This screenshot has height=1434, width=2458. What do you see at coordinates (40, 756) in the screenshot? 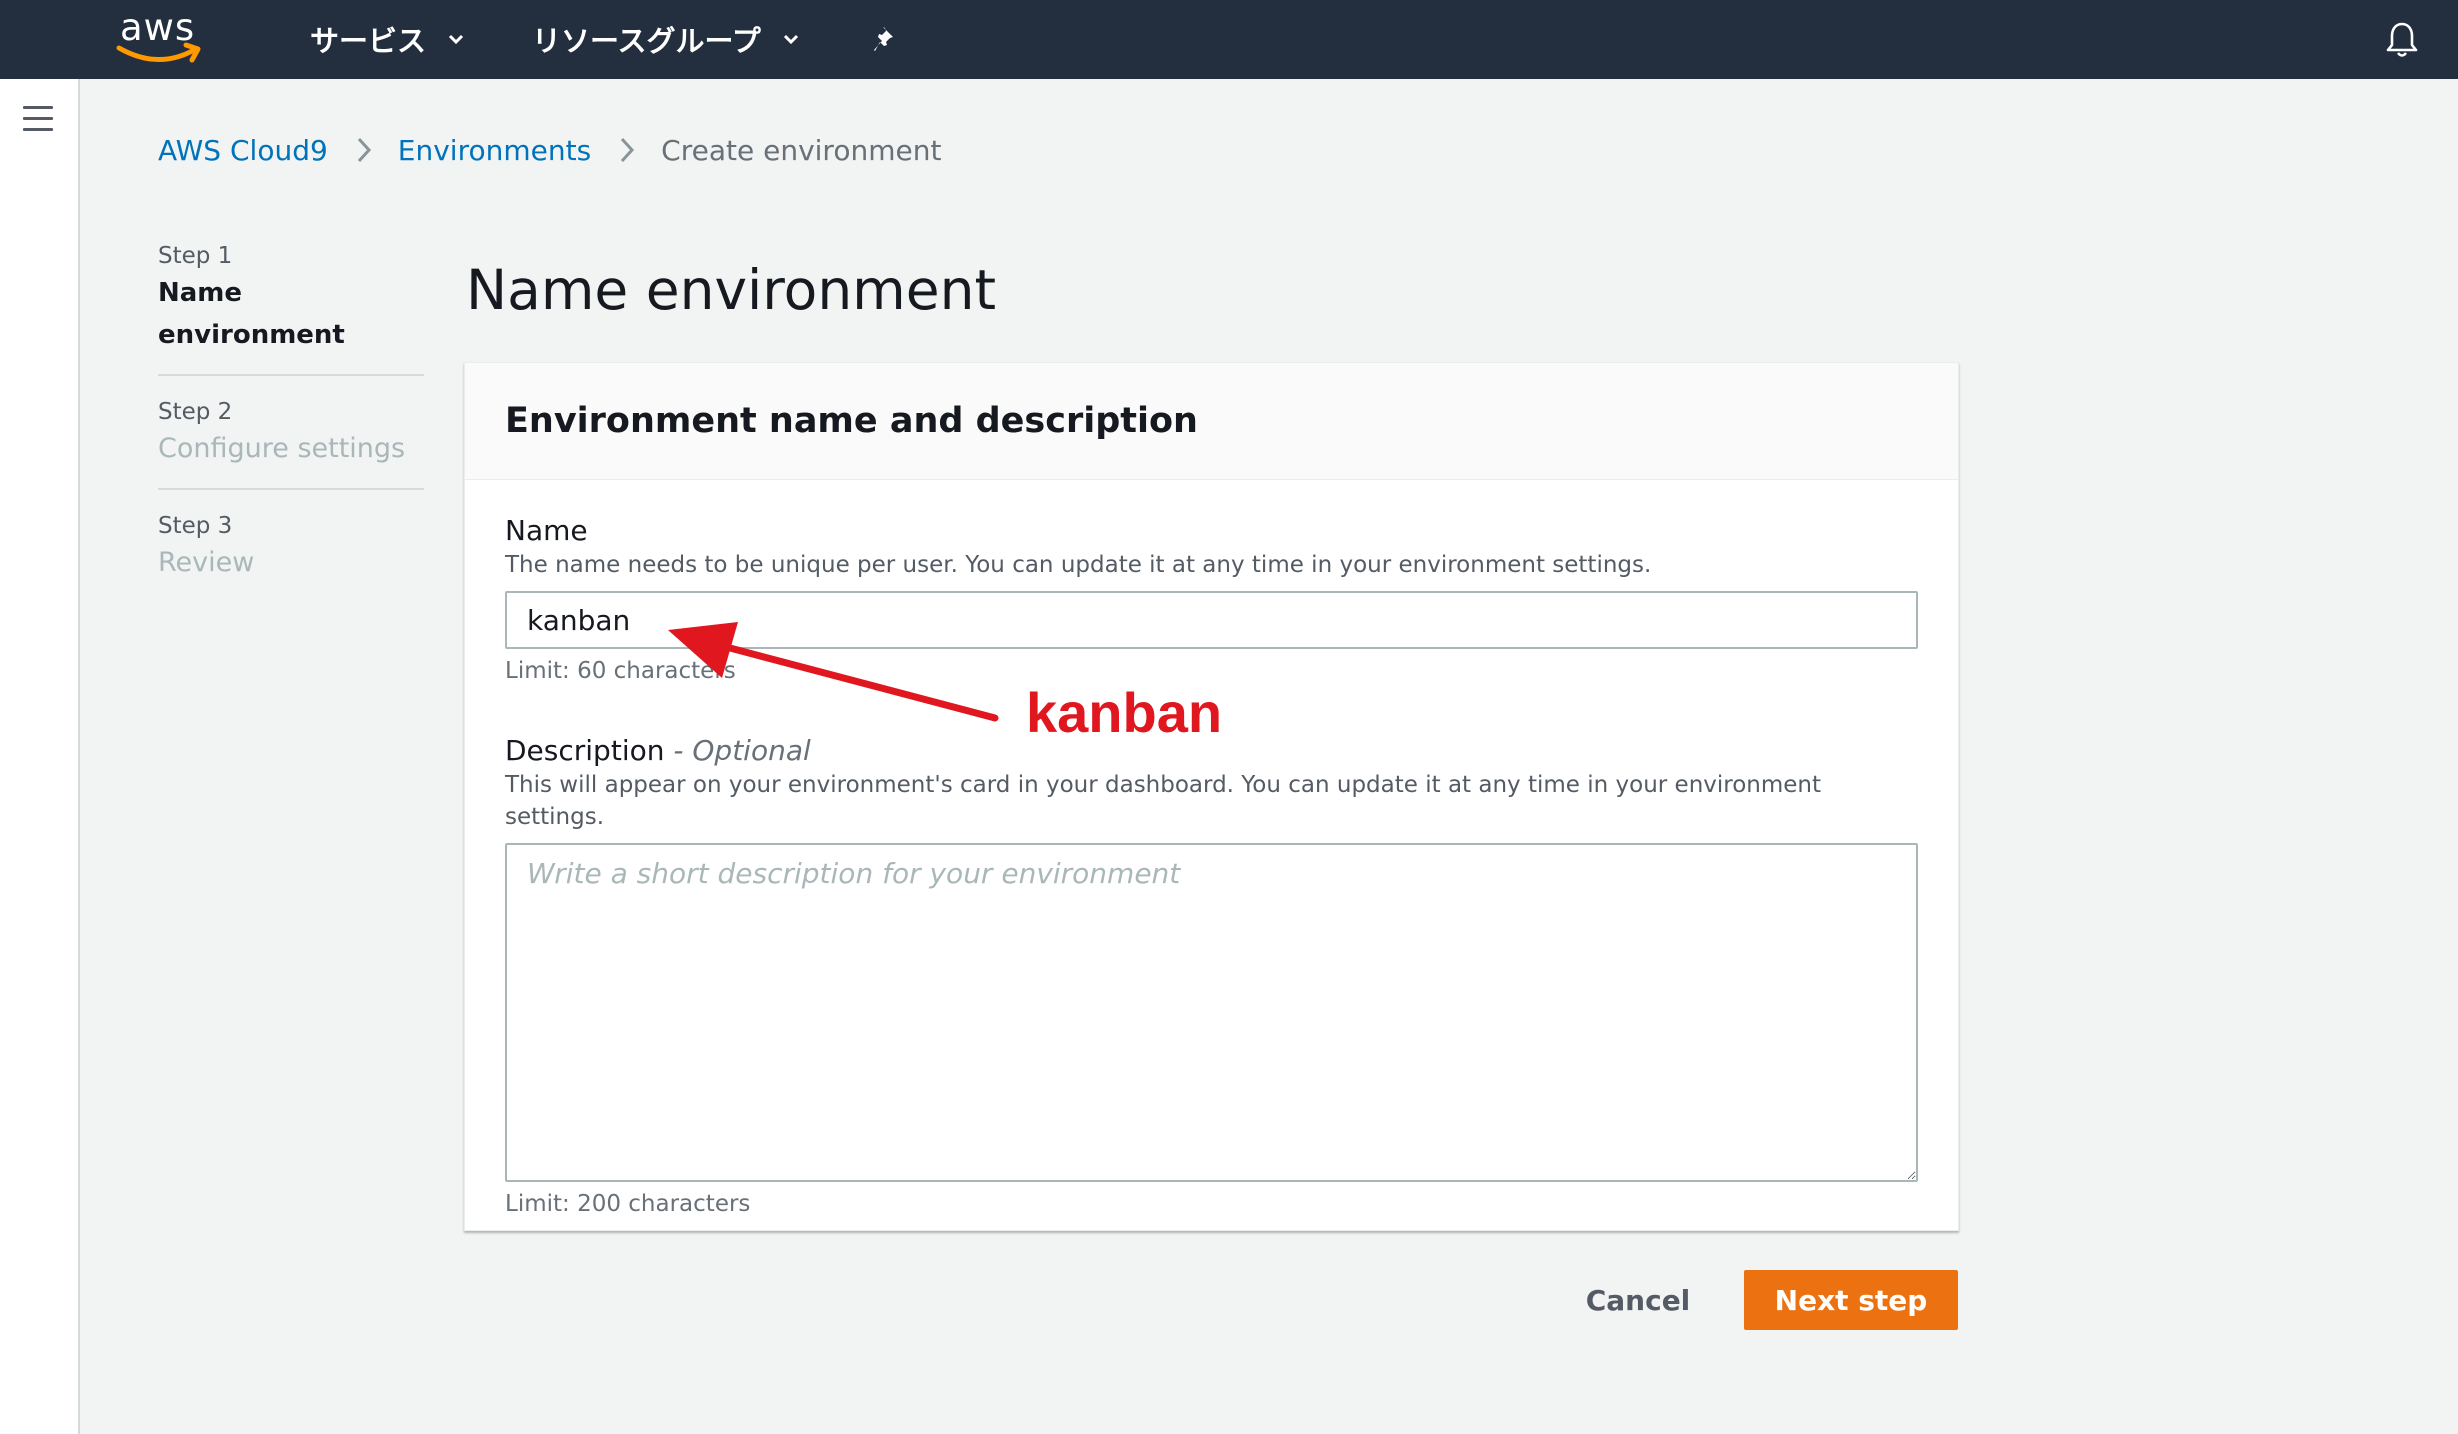
I see `side-navigation-collapsed` at bounding box center [40, 756].